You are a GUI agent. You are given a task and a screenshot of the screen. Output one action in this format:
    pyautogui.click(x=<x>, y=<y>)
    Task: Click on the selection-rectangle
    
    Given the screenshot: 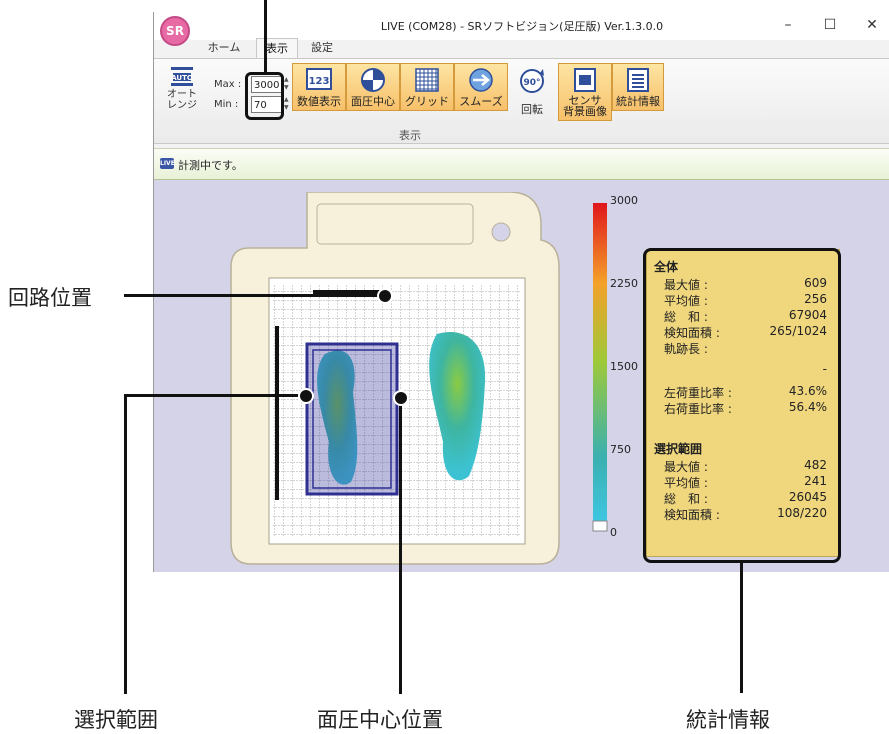 What is the action you would take?
    pyautogui.click(x=352, y=419)
    